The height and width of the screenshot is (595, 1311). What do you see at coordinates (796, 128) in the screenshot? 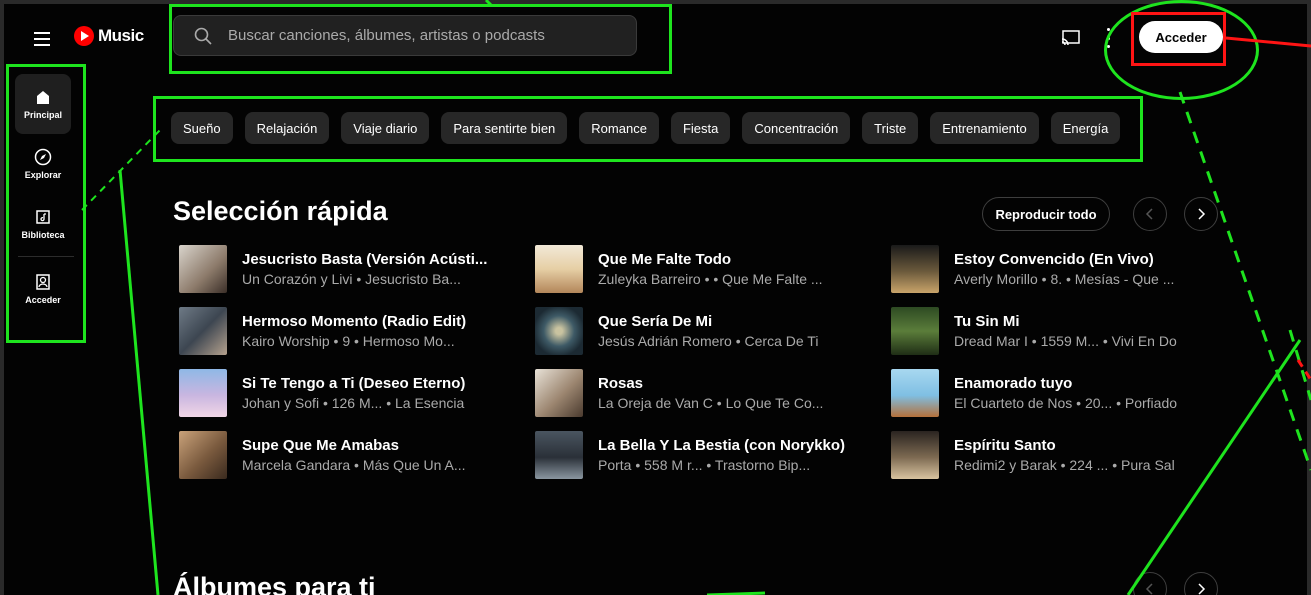
I see `chip-concentracion: Concentración` at bounding box center [796, 128].